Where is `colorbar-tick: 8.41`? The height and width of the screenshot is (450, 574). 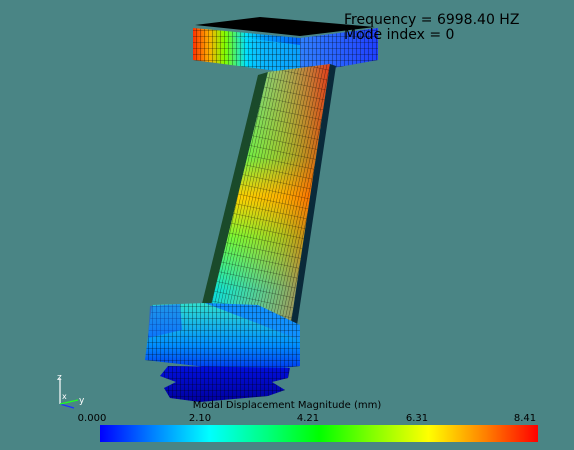
colorbar-tick: 8.41 is located at coordinates (525, 418).